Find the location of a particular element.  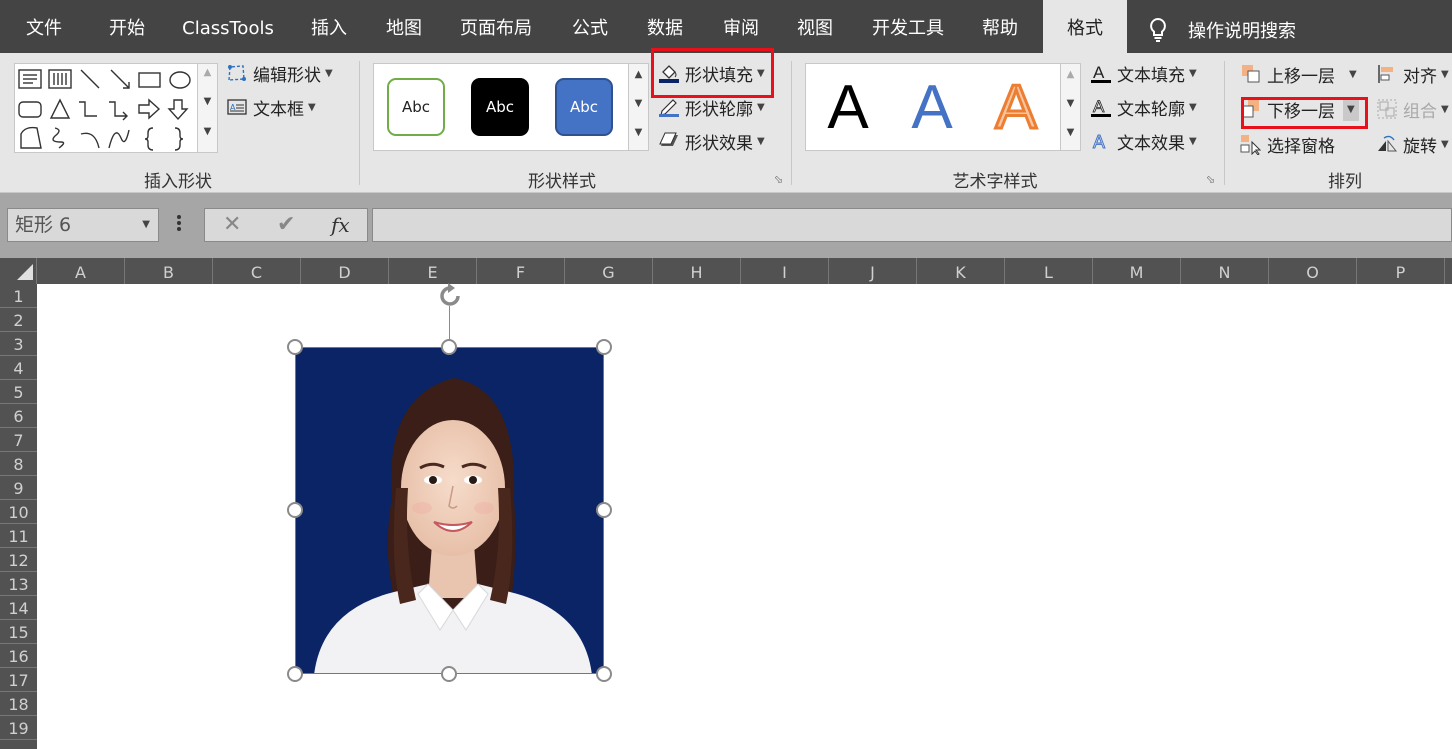

scribble-shape-icon is located at coordinates (58, 138).